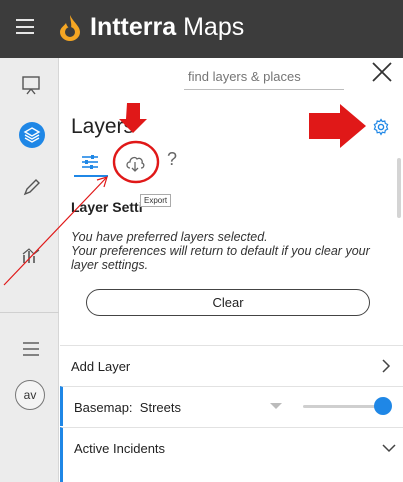  Describe the element at coordinates (386, 366) in the screenshot. I see `chevron-right-icon` at that location.